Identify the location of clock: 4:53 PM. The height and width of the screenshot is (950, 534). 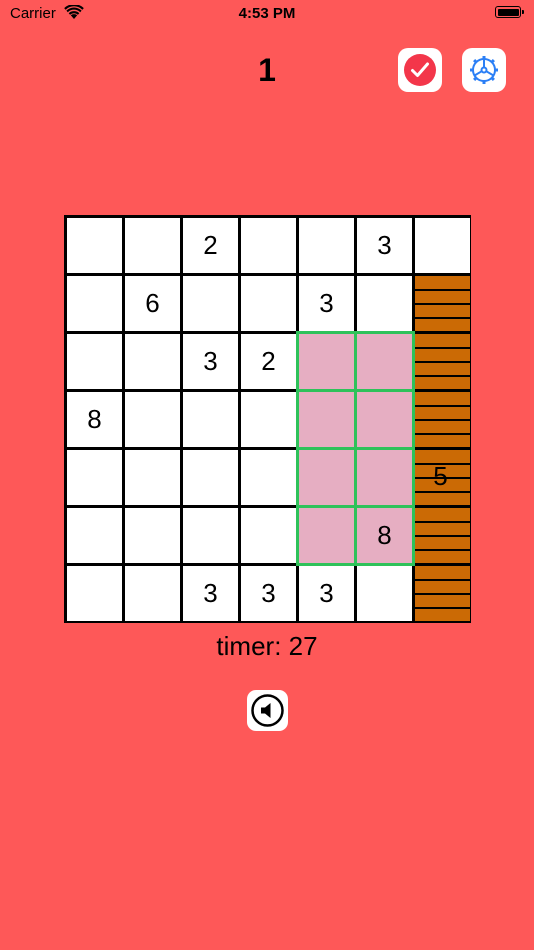
(267, 13).